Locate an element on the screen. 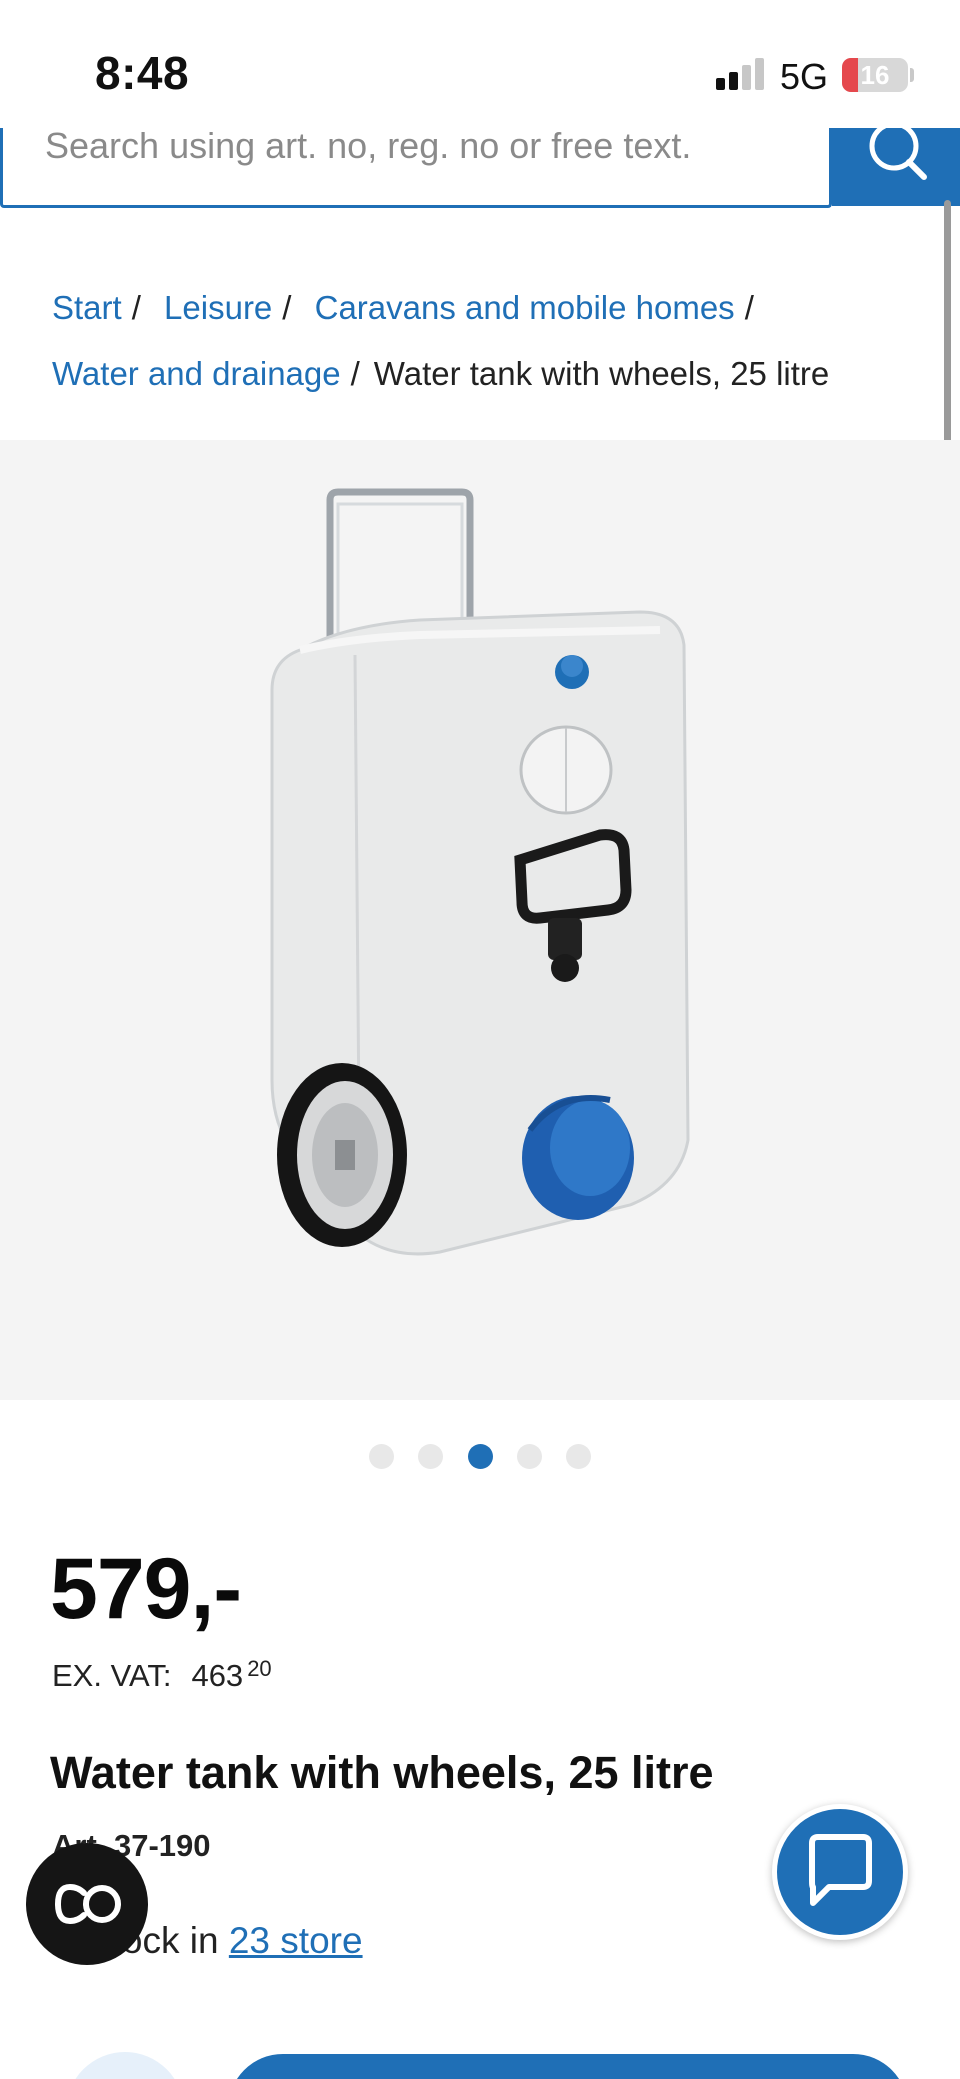 The height and width of the screenshot is (2079, 960). chat-icon is located at coordinates (840, 1870).